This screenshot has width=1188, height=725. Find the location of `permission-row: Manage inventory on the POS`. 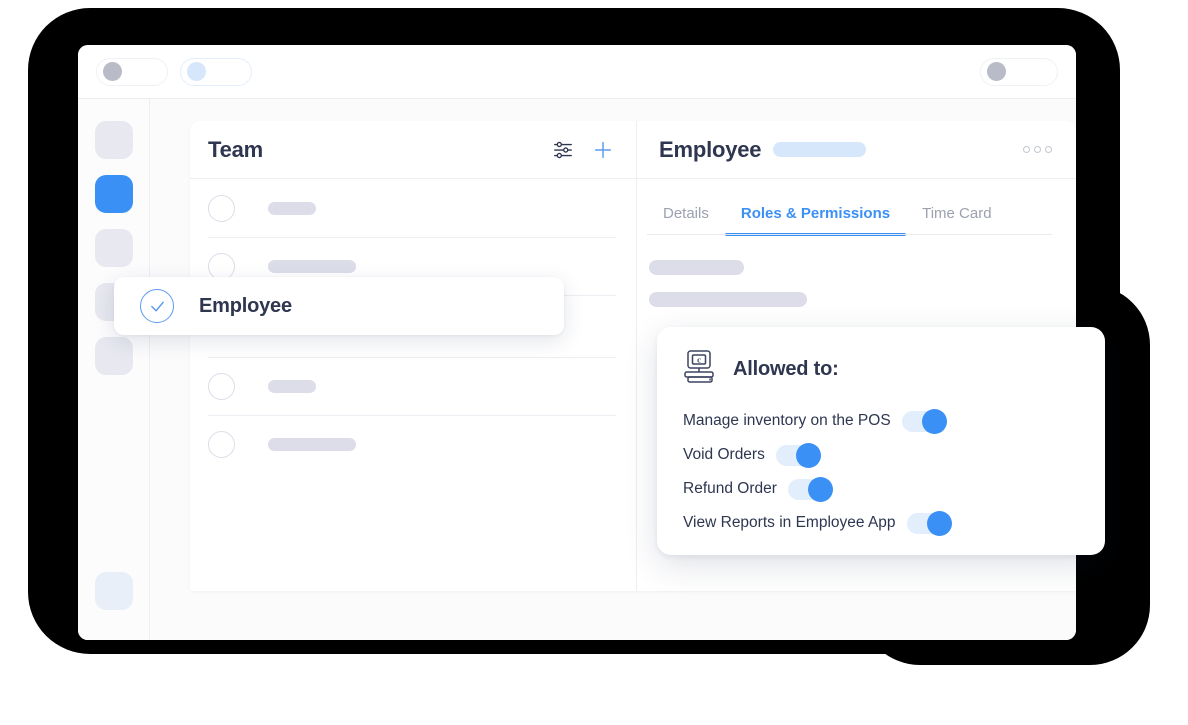

permission-row: Manage inventory on the POS is located at coordinates (894, 421).